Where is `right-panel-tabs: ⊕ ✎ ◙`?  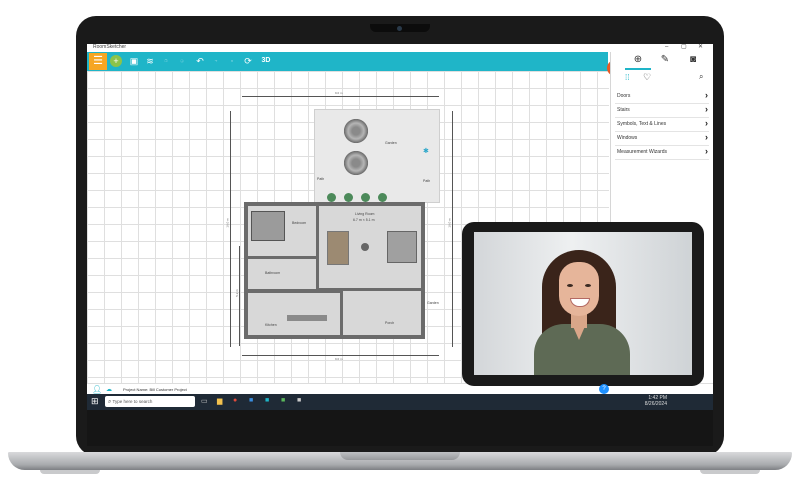
right-panel-tabs: ⊕ ✎ ◙ is located at coordinates (662, 61).